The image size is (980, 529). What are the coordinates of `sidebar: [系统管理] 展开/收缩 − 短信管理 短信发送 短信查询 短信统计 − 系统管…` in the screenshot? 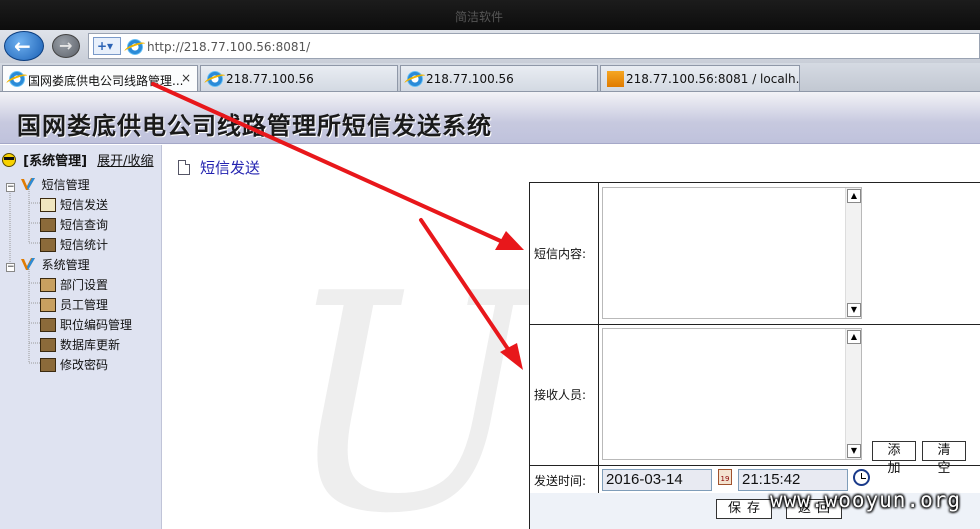 It's located at (81, 337).